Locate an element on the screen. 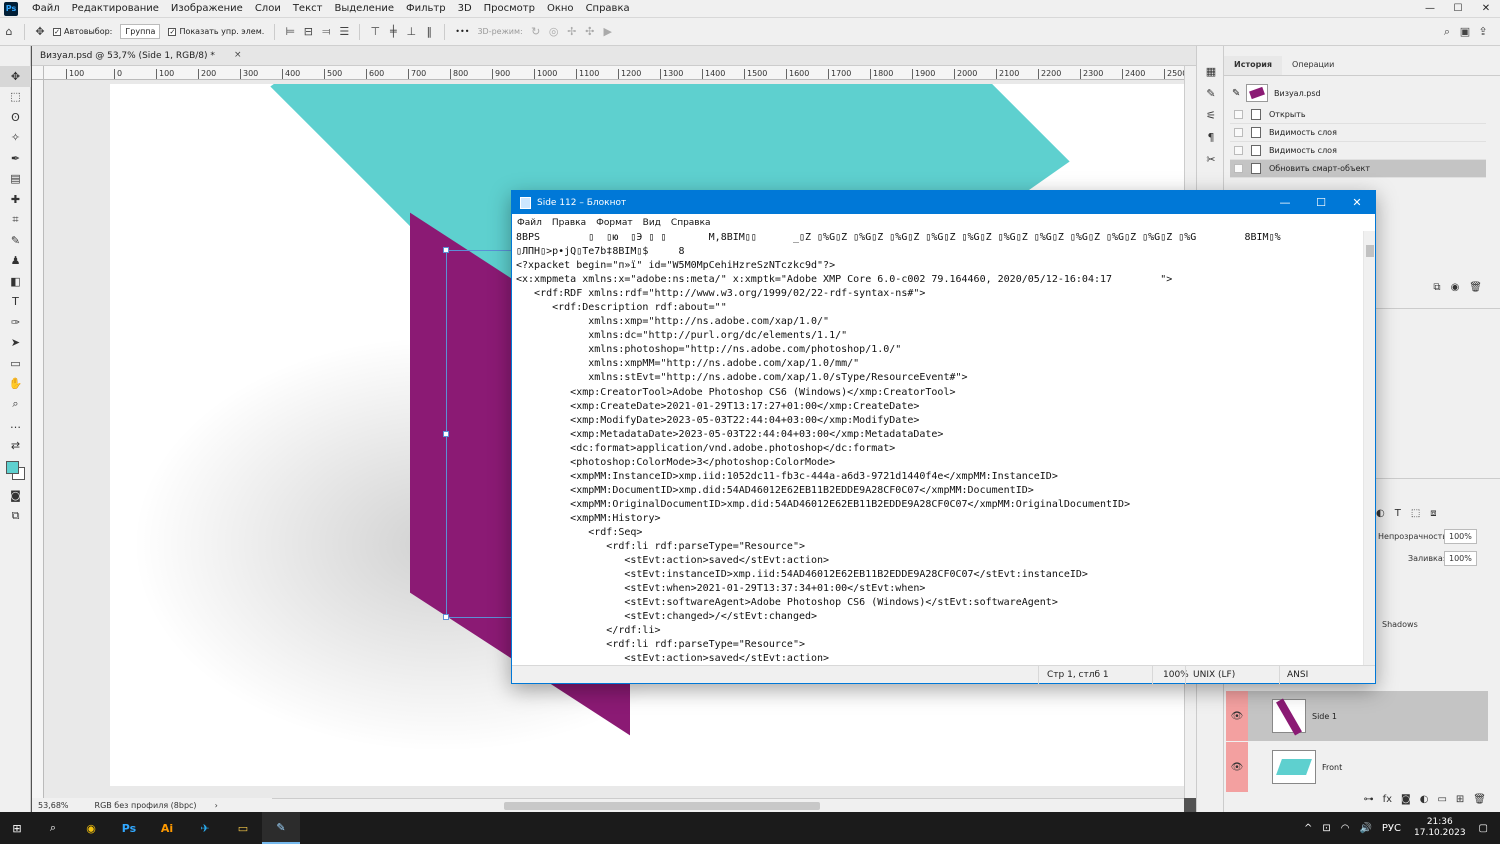 The height and width of the screenshot is (844, 1500). history-row: Видимость слоя is located at coordinates (1358, 151).